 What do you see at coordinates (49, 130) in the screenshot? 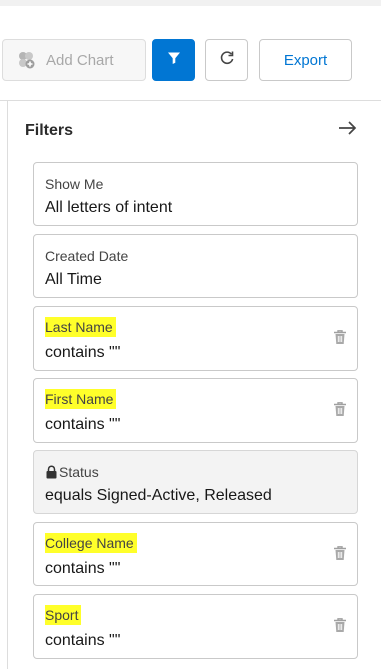
I see `filters-title: Filters` at bounding box center [49, 130].